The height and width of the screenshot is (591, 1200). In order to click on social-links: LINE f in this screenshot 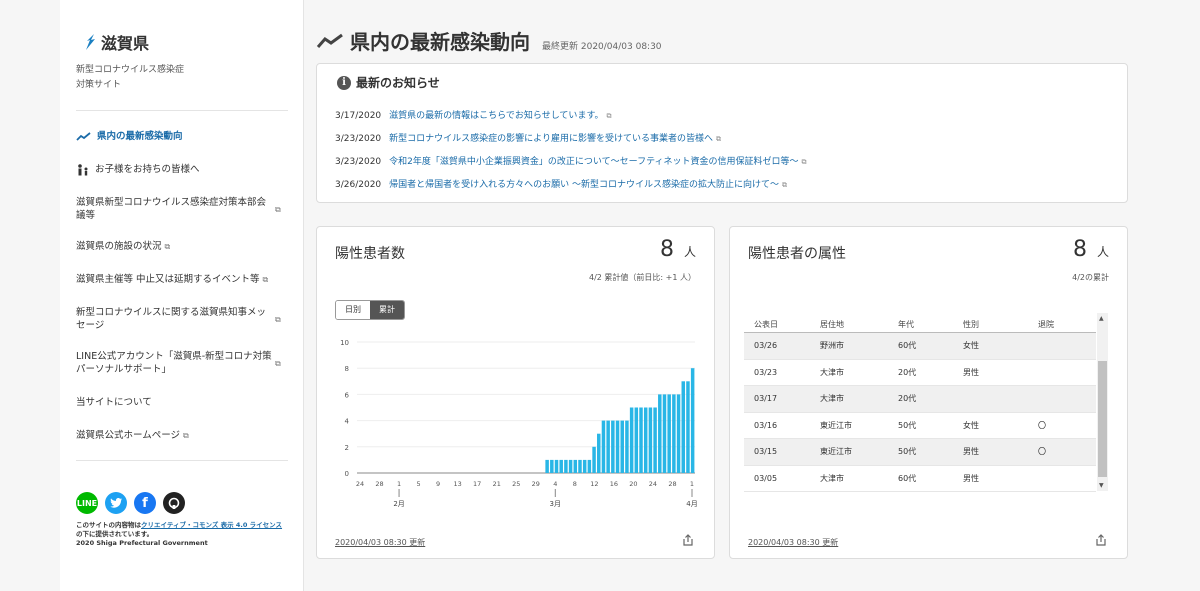, I will do `click(130, 503)`.